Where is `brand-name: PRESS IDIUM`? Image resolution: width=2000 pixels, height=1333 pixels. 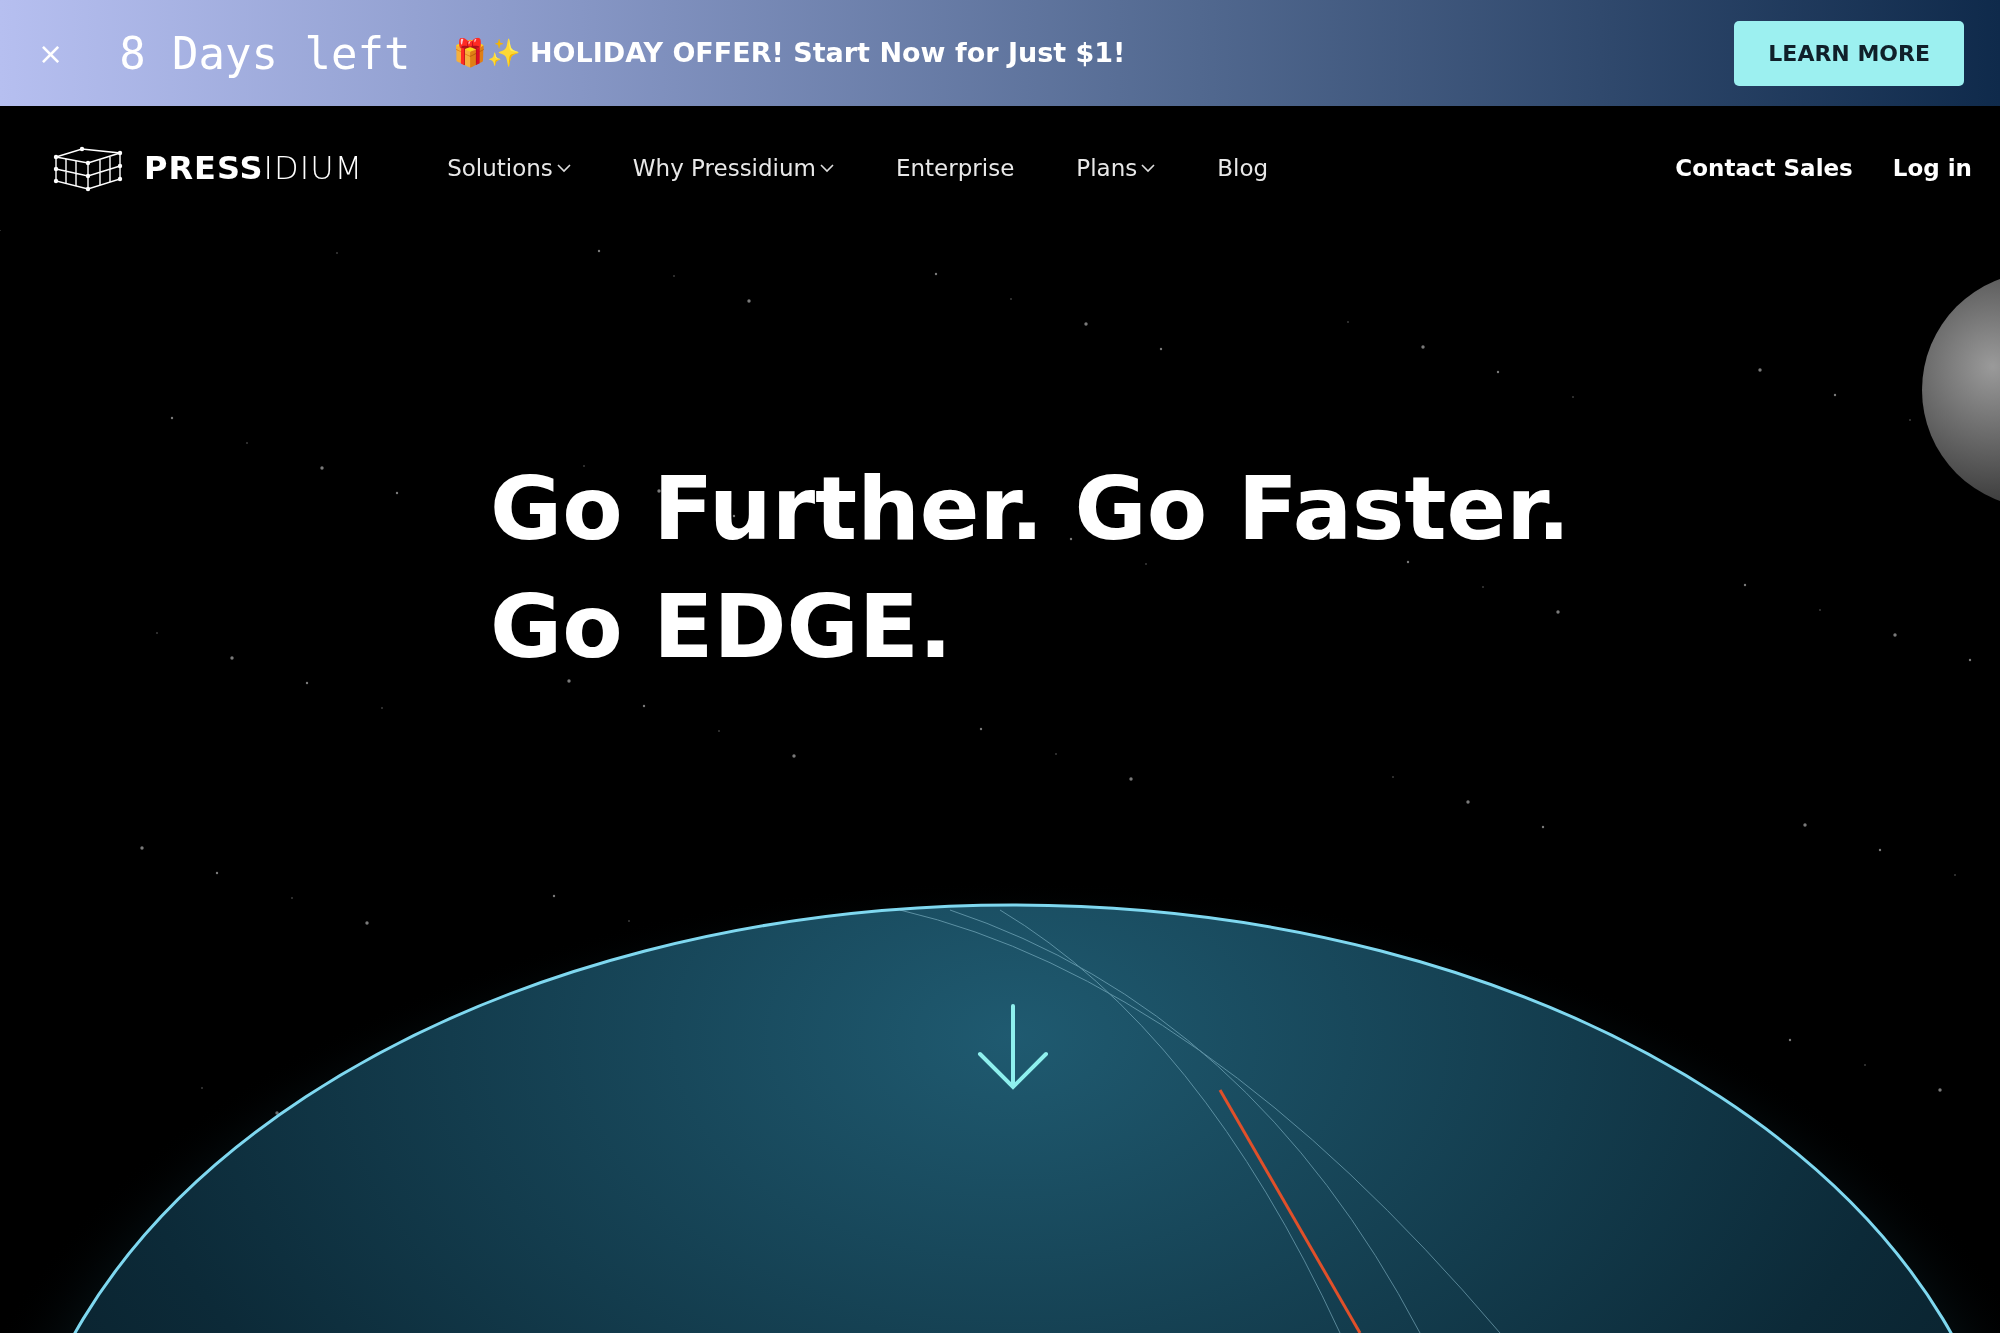 brand-name: PRESS IDIUM is located at coordinates (254, 168).